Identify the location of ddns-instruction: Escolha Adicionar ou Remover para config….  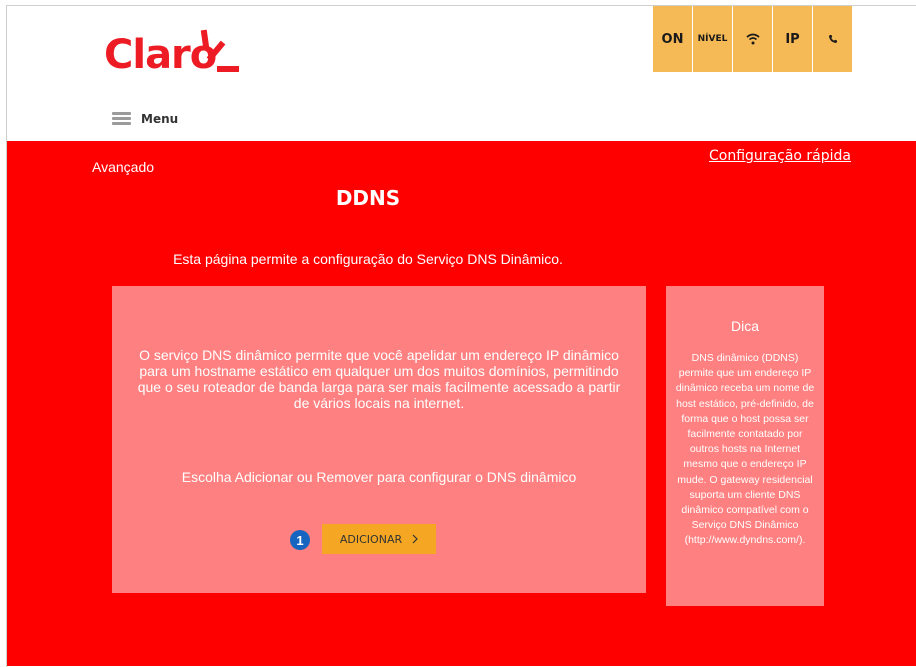
(379, 477).